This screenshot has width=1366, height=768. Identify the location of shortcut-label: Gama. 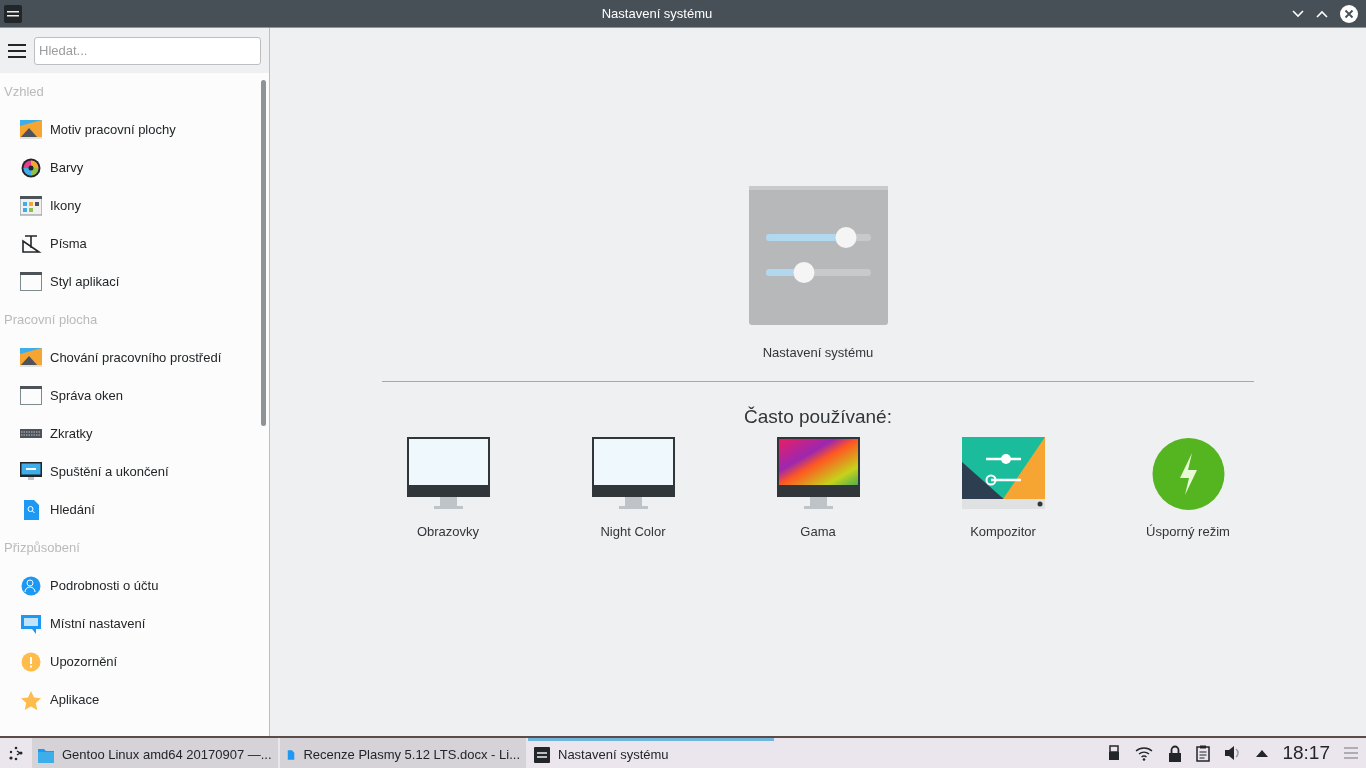
(818, 532).